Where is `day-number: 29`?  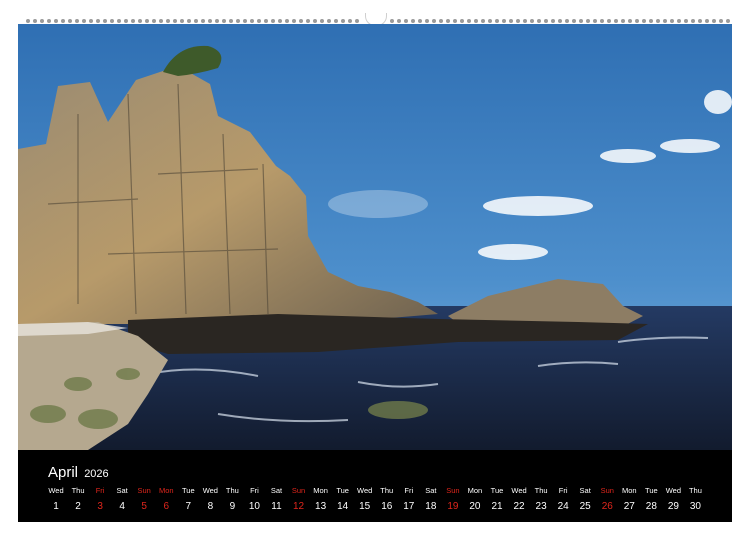 day-number: 29 is located at coordinates (673, 506).